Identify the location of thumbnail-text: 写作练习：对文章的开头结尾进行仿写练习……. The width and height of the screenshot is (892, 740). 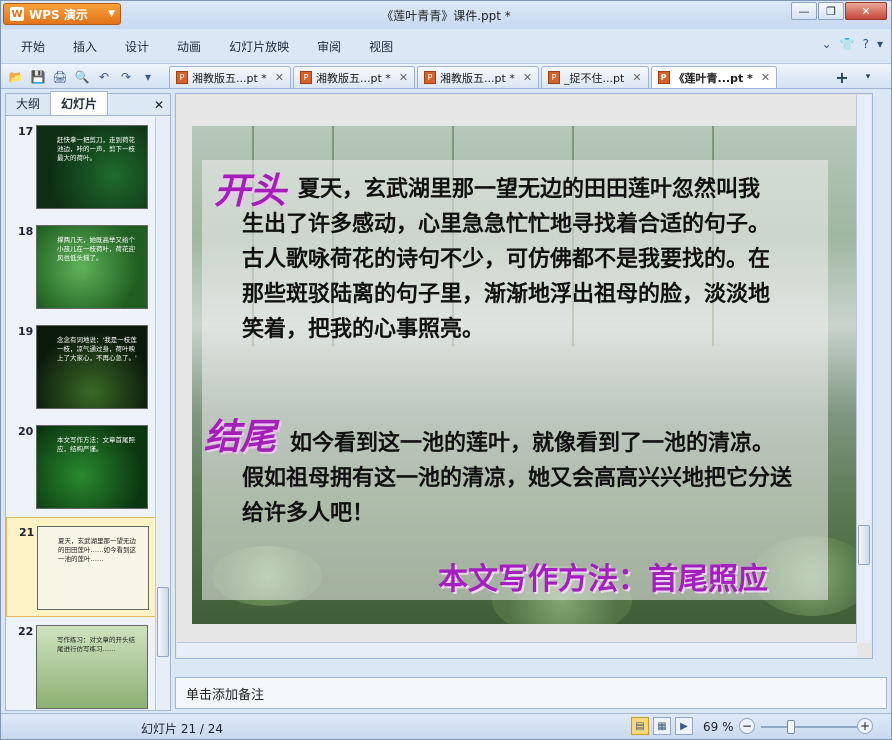
(96, 644).